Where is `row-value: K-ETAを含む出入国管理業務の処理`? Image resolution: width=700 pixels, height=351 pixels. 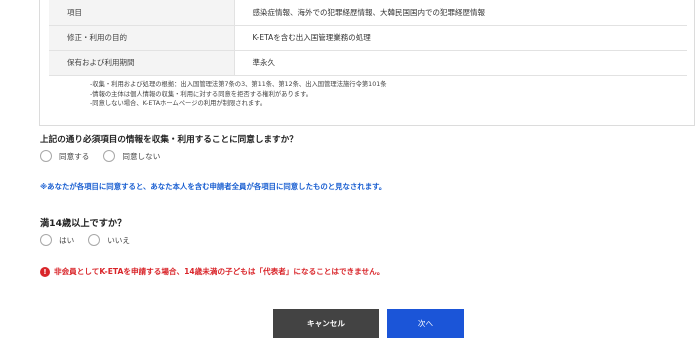
row-value: K-ETAを含む出入国管理業務の処理 is located at coordinates (460, 38).